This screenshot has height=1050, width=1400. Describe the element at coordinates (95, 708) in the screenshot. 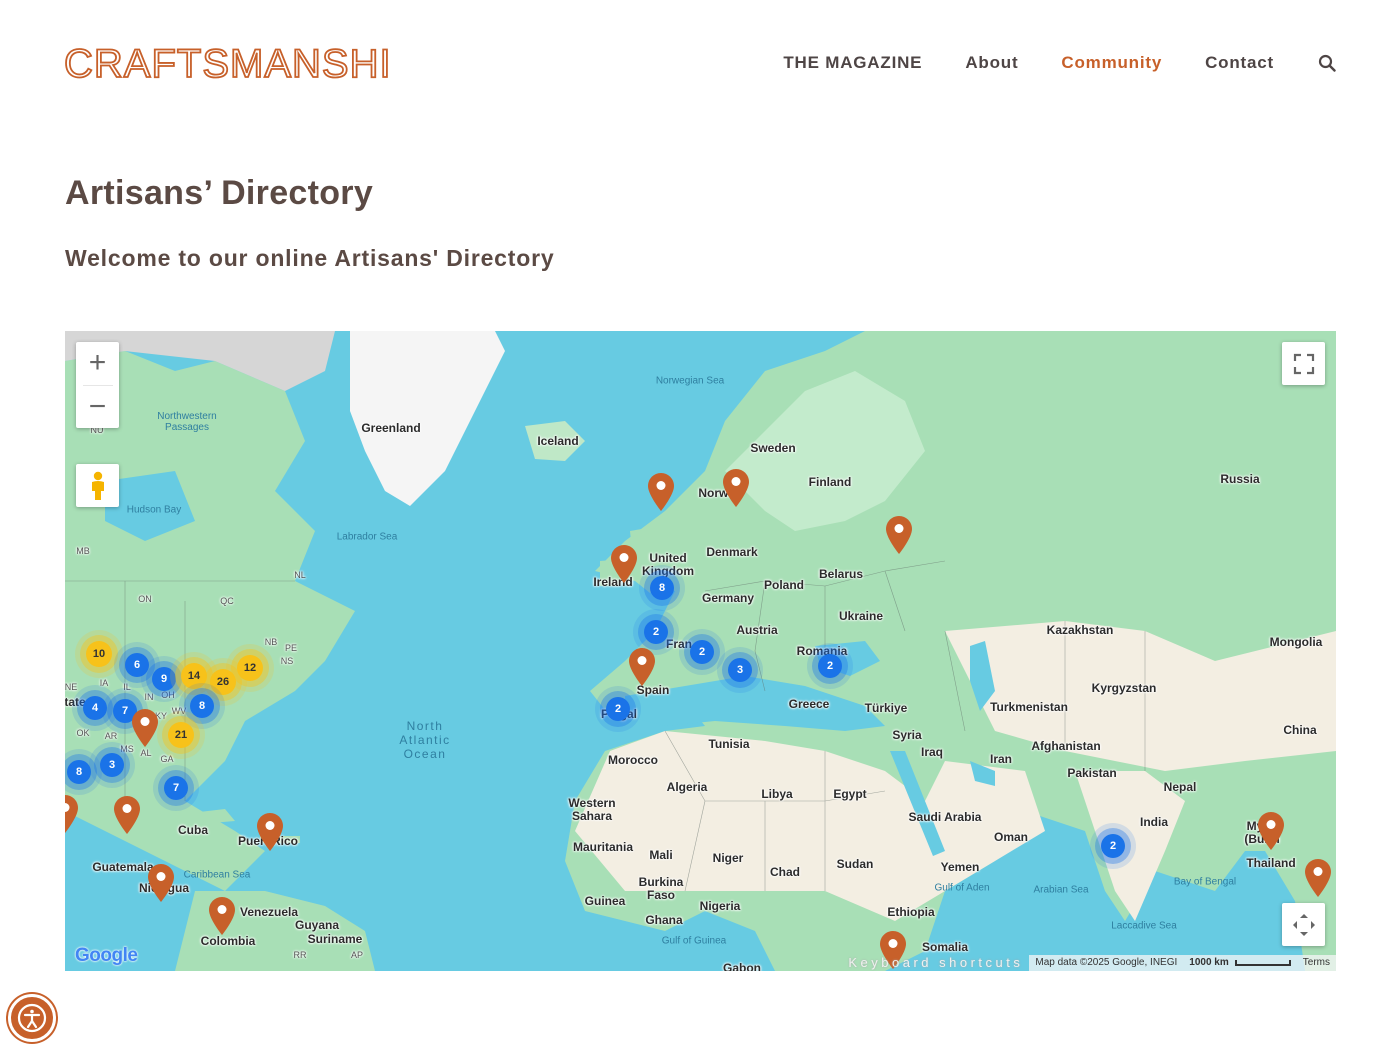

I see `cluster-marker: 4` at that location.